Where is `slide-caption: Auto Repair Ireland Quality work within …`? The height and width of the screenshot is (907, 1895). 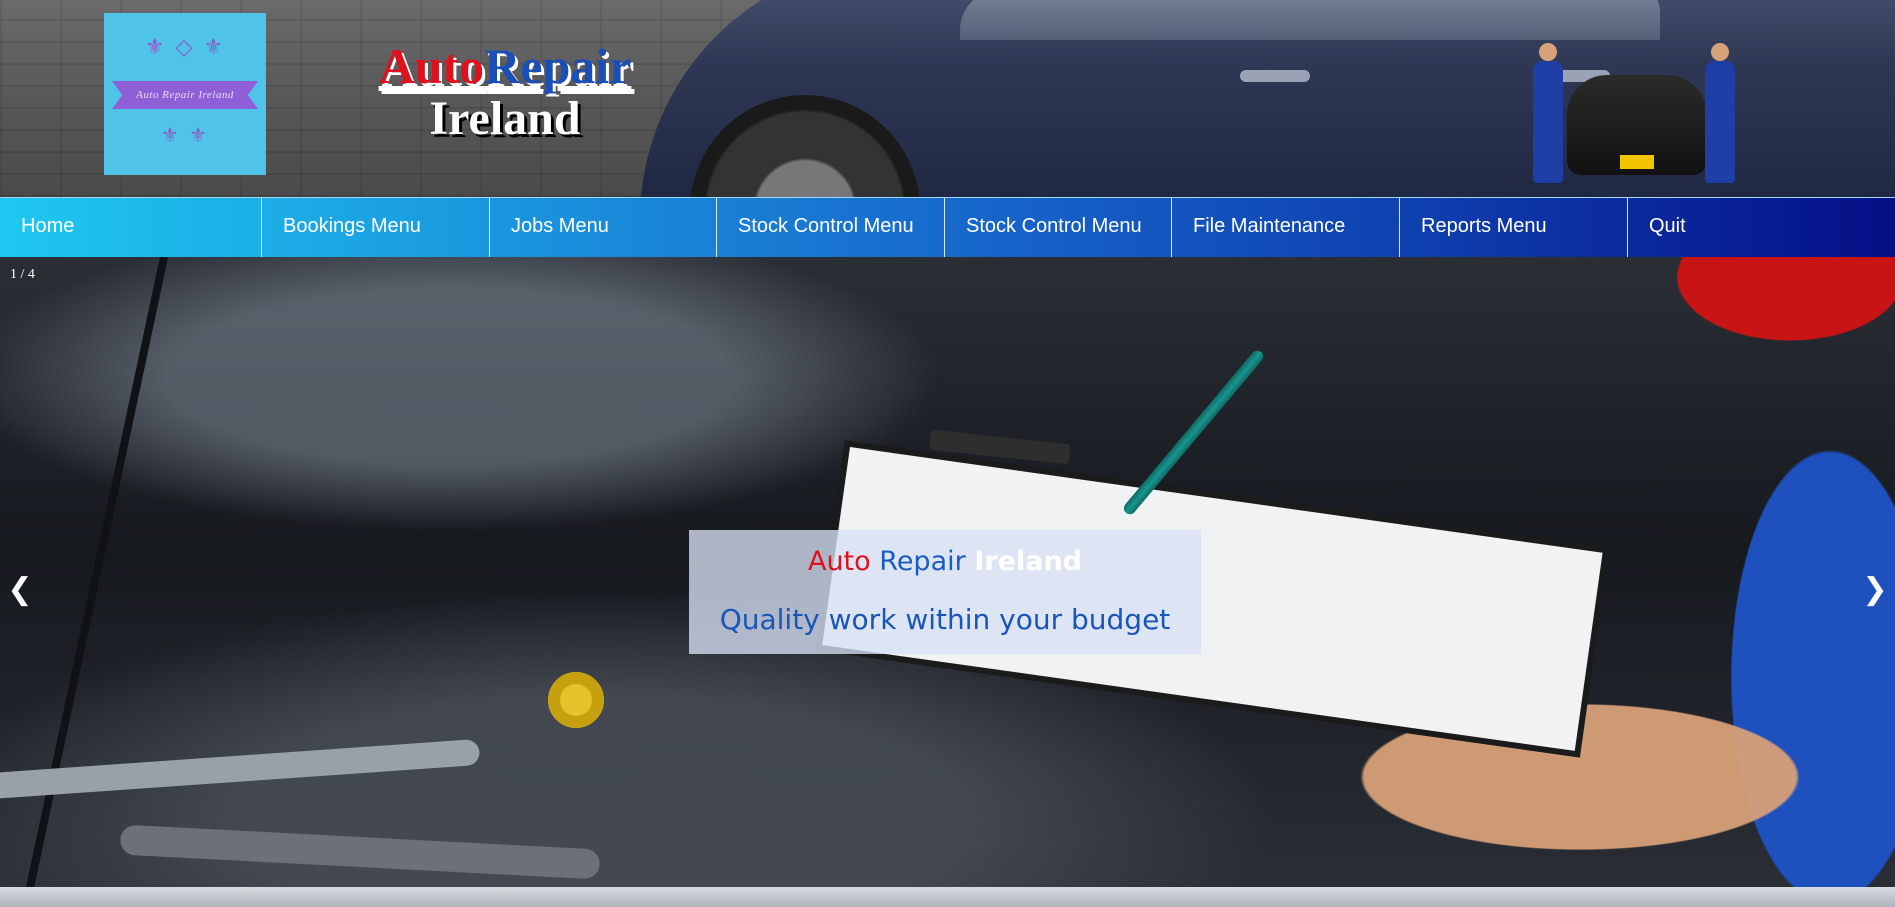 slide-caption: Auto Repair Ireland Quality work within … is located at coordinates (945, 592).